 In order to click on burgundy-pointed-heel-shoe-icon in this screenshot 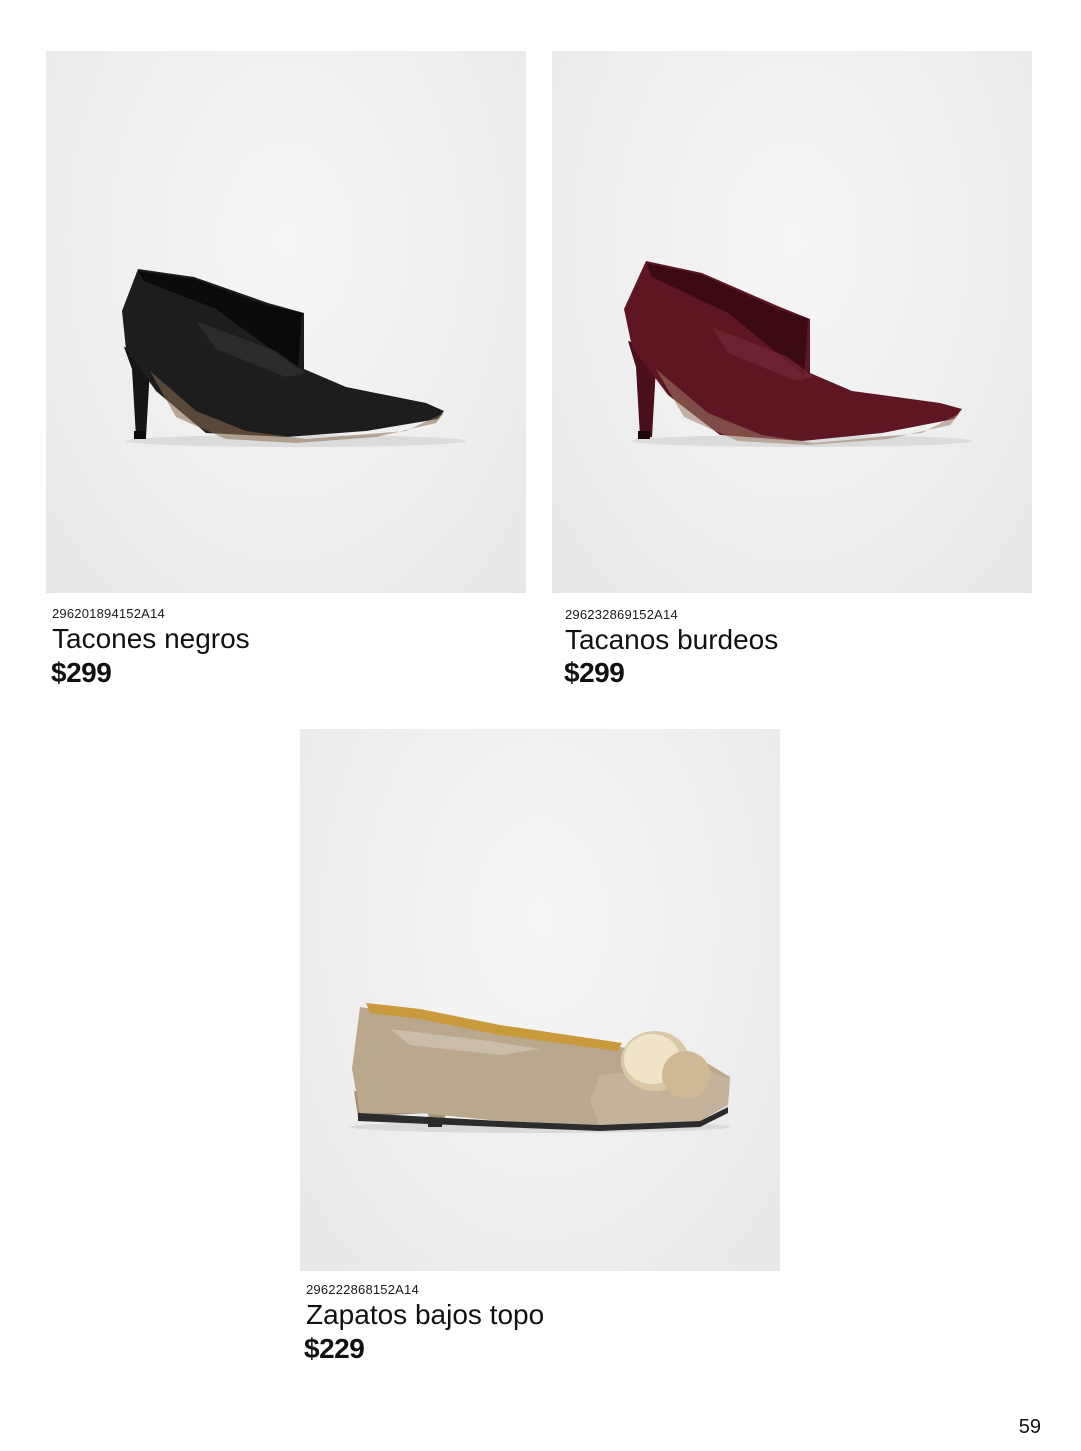, I will do `click(798, 354)`.